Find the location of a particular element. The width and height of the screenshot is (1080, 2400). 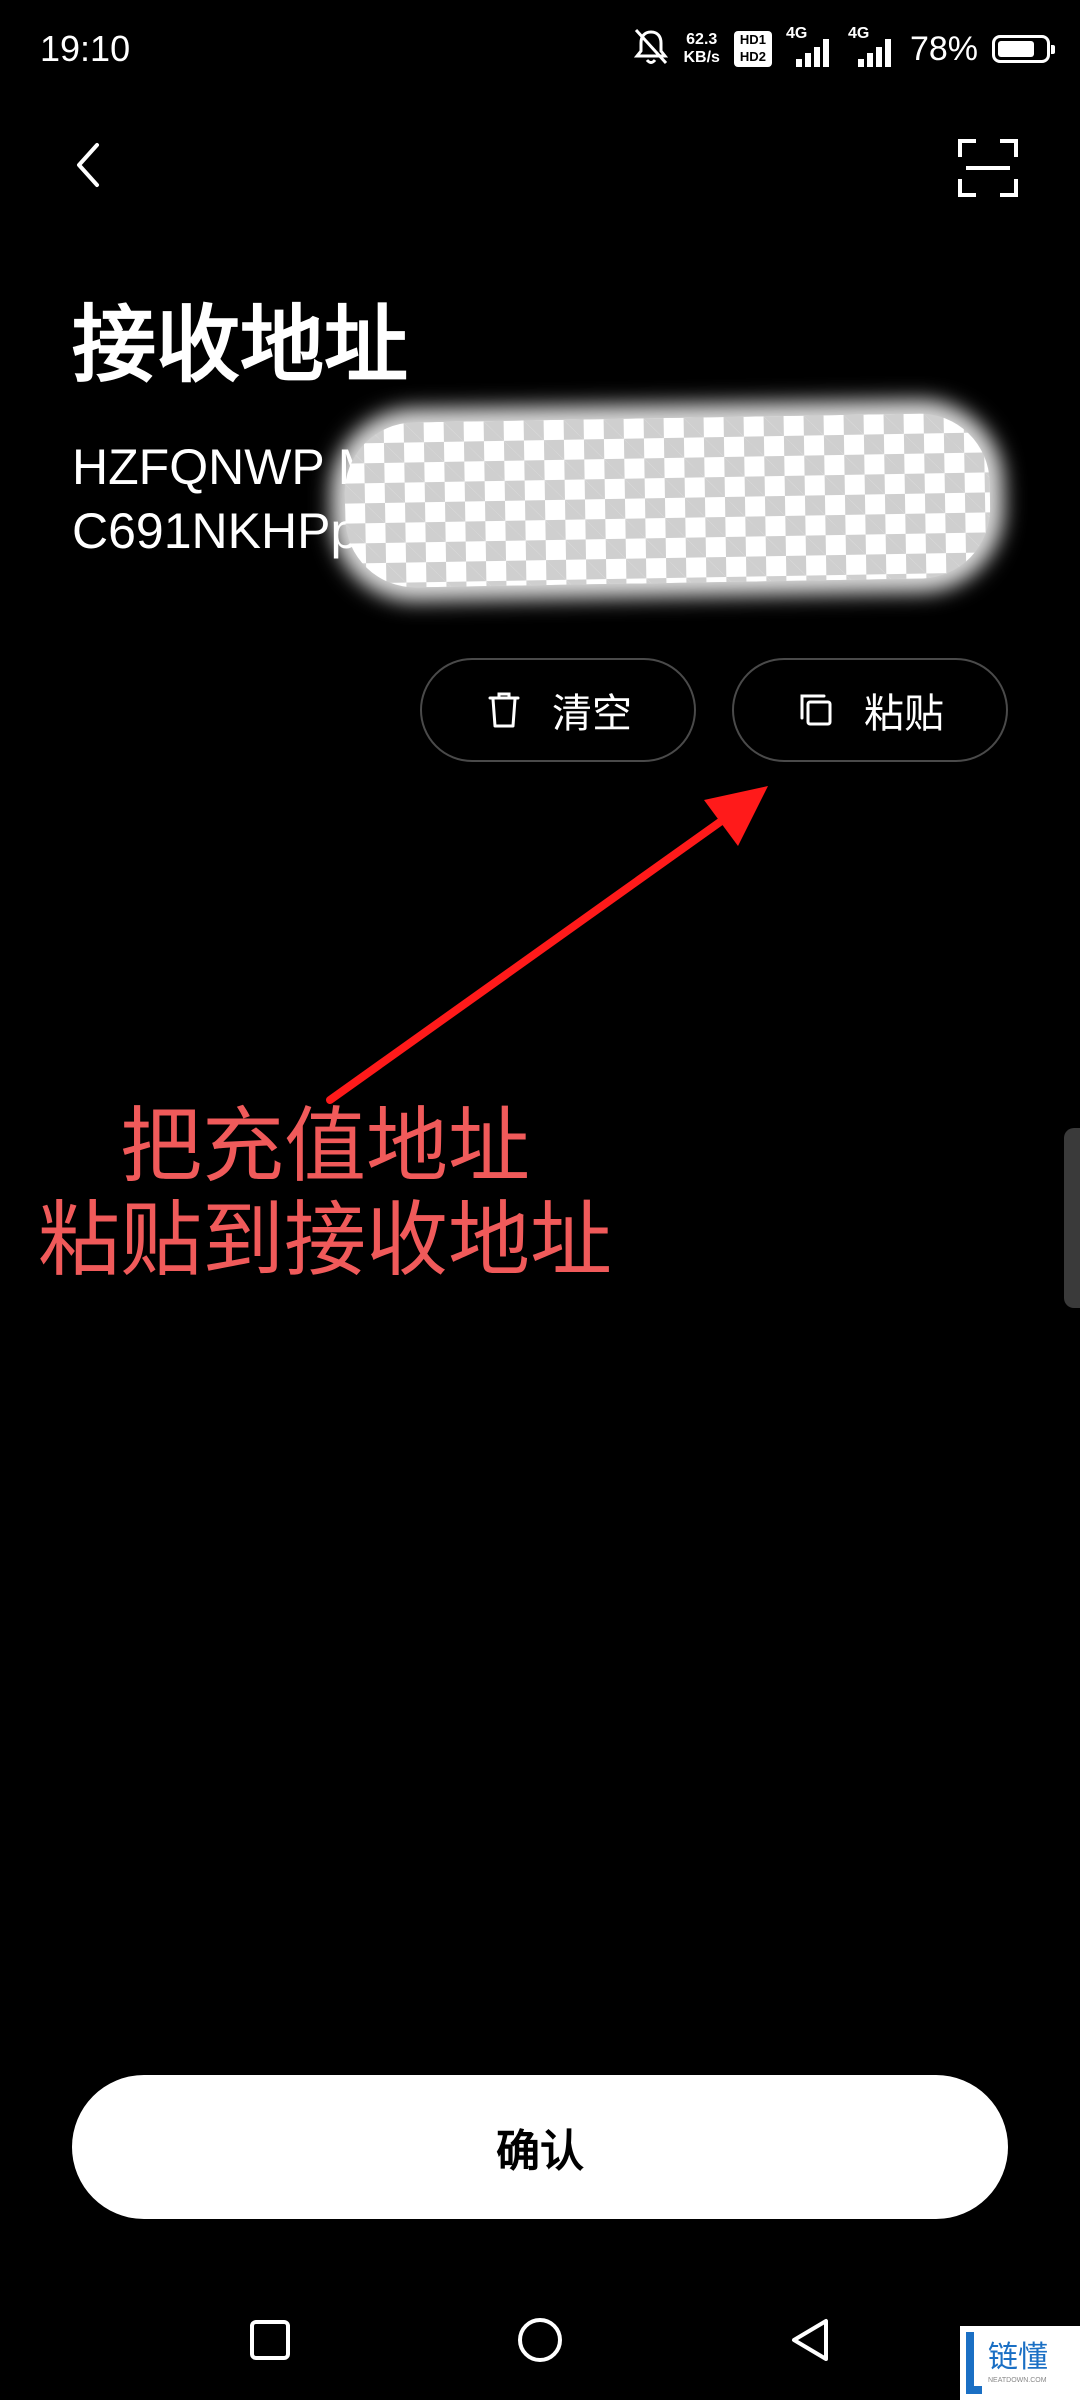

nav-back-button is located at coordinates (810, 2340).